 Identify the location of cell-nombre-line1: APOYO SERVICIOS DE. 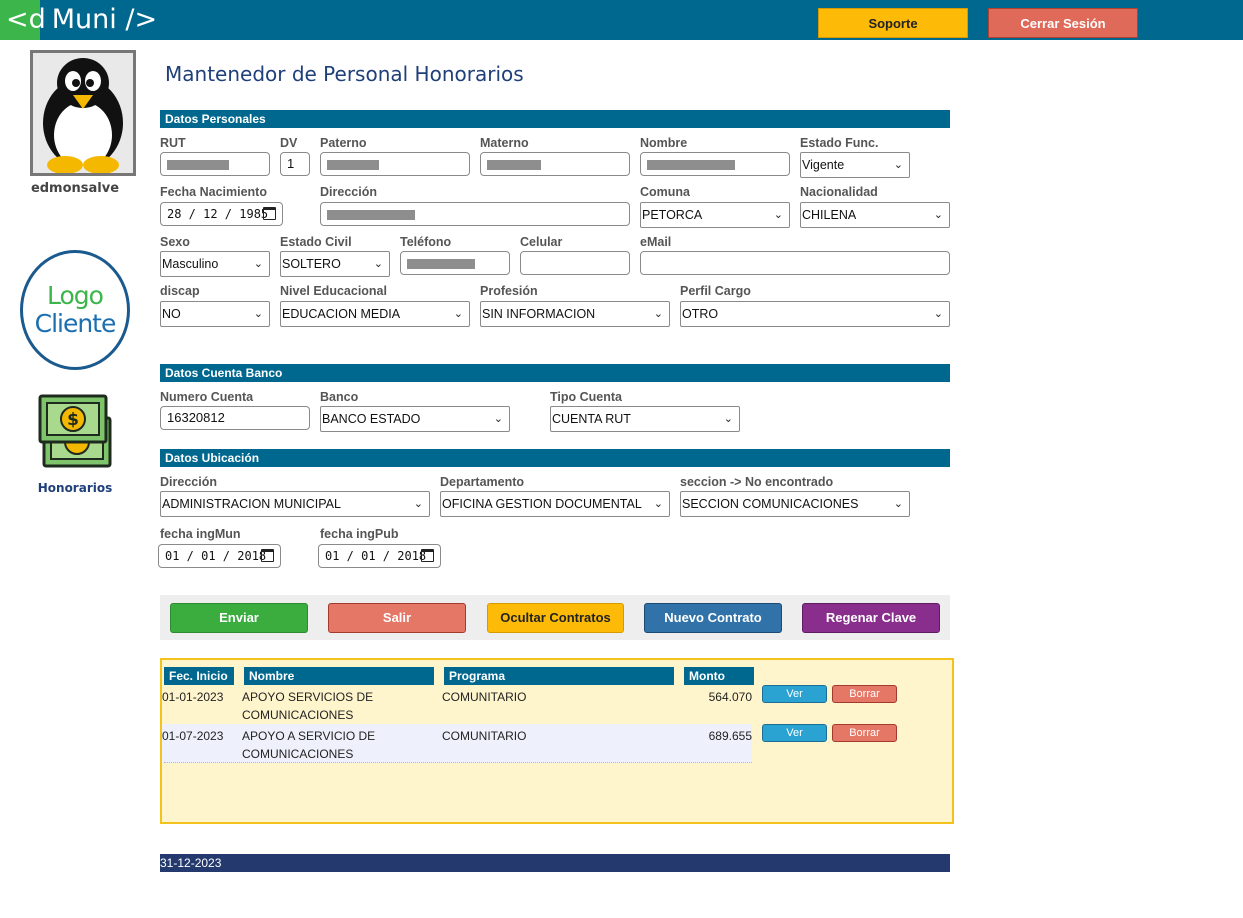
(308, 697).